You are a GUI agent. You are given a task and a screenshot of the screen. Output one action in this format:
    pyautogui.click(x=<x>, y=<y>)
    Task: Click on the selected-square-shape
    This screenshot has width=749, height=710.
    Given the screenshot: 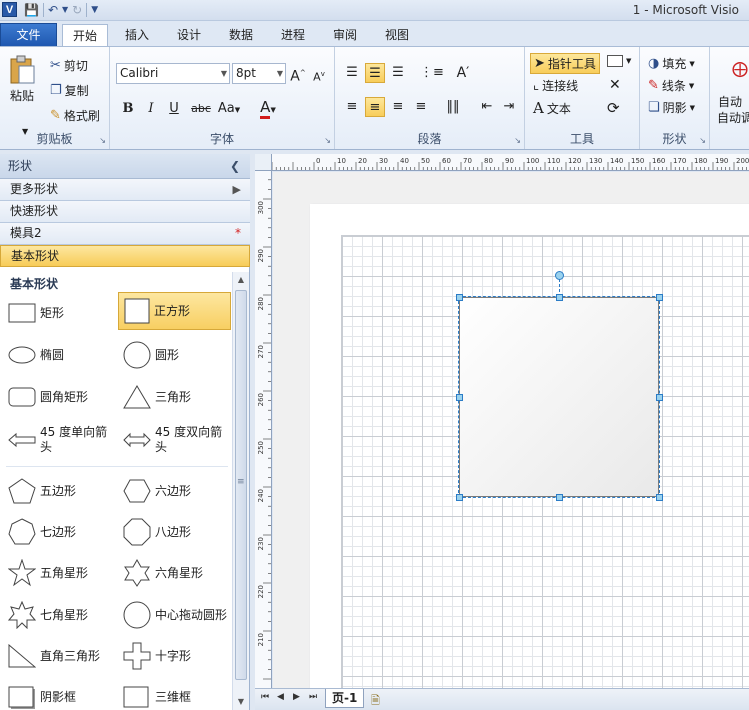 What is the action you would take?
    pyautogui.click(x=559, y=397)
    